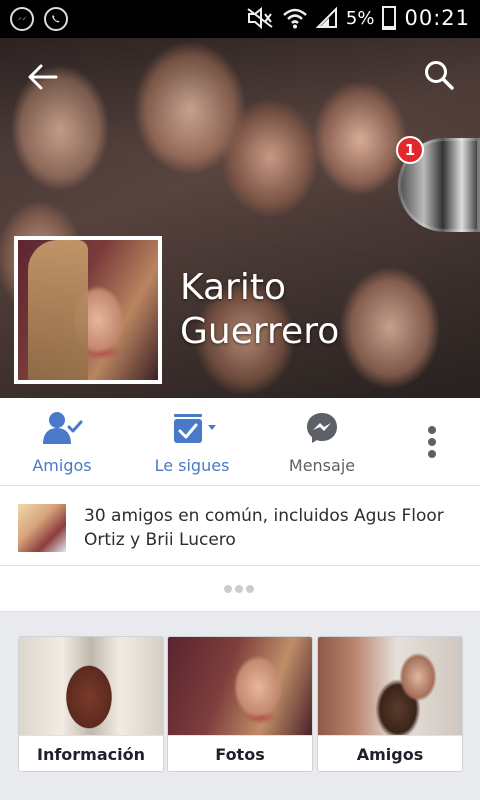 This screenshot has width=480, height=800. I want to click on about-card: Información, so click(91, 704).